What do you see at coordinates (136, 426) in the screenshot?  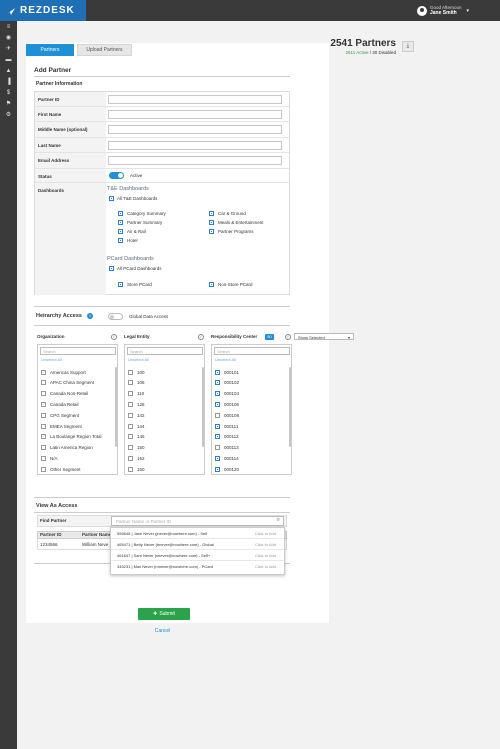 I see `list-item: 144` at bounding box center [136, 426].